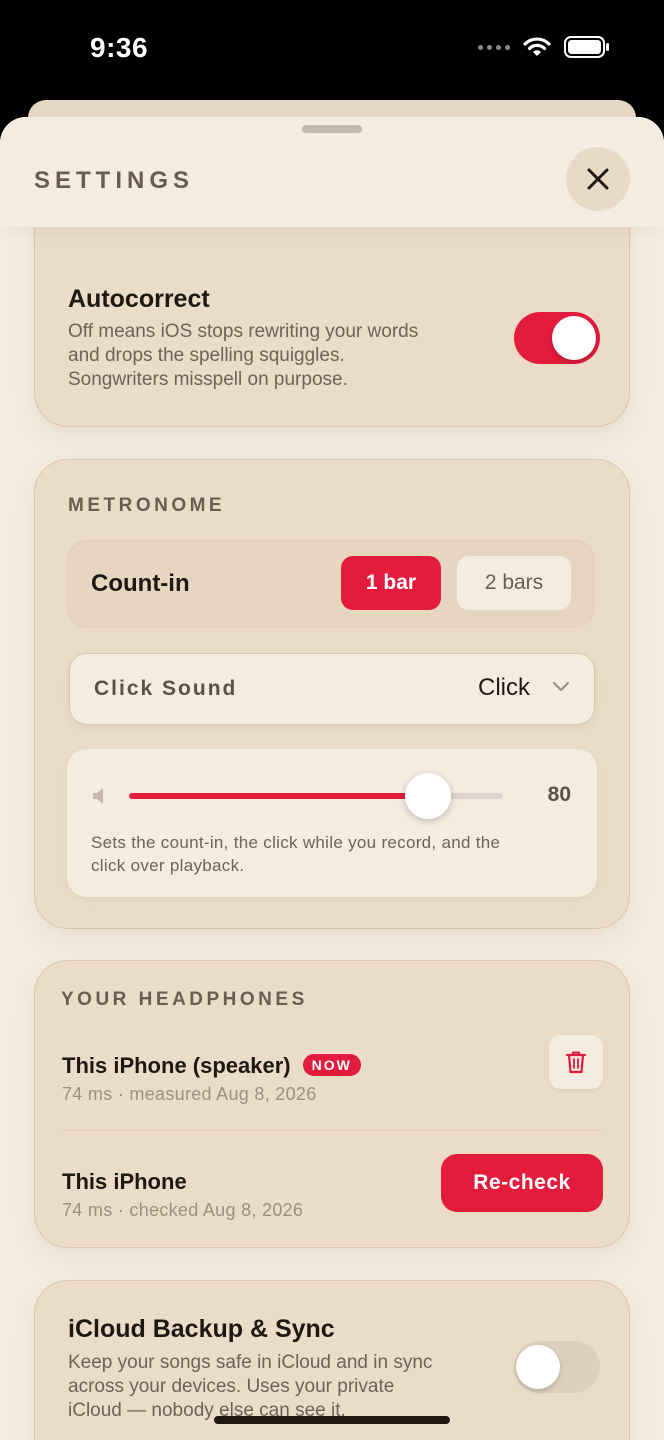  I want to click on battery-icon, so click(586, 47).